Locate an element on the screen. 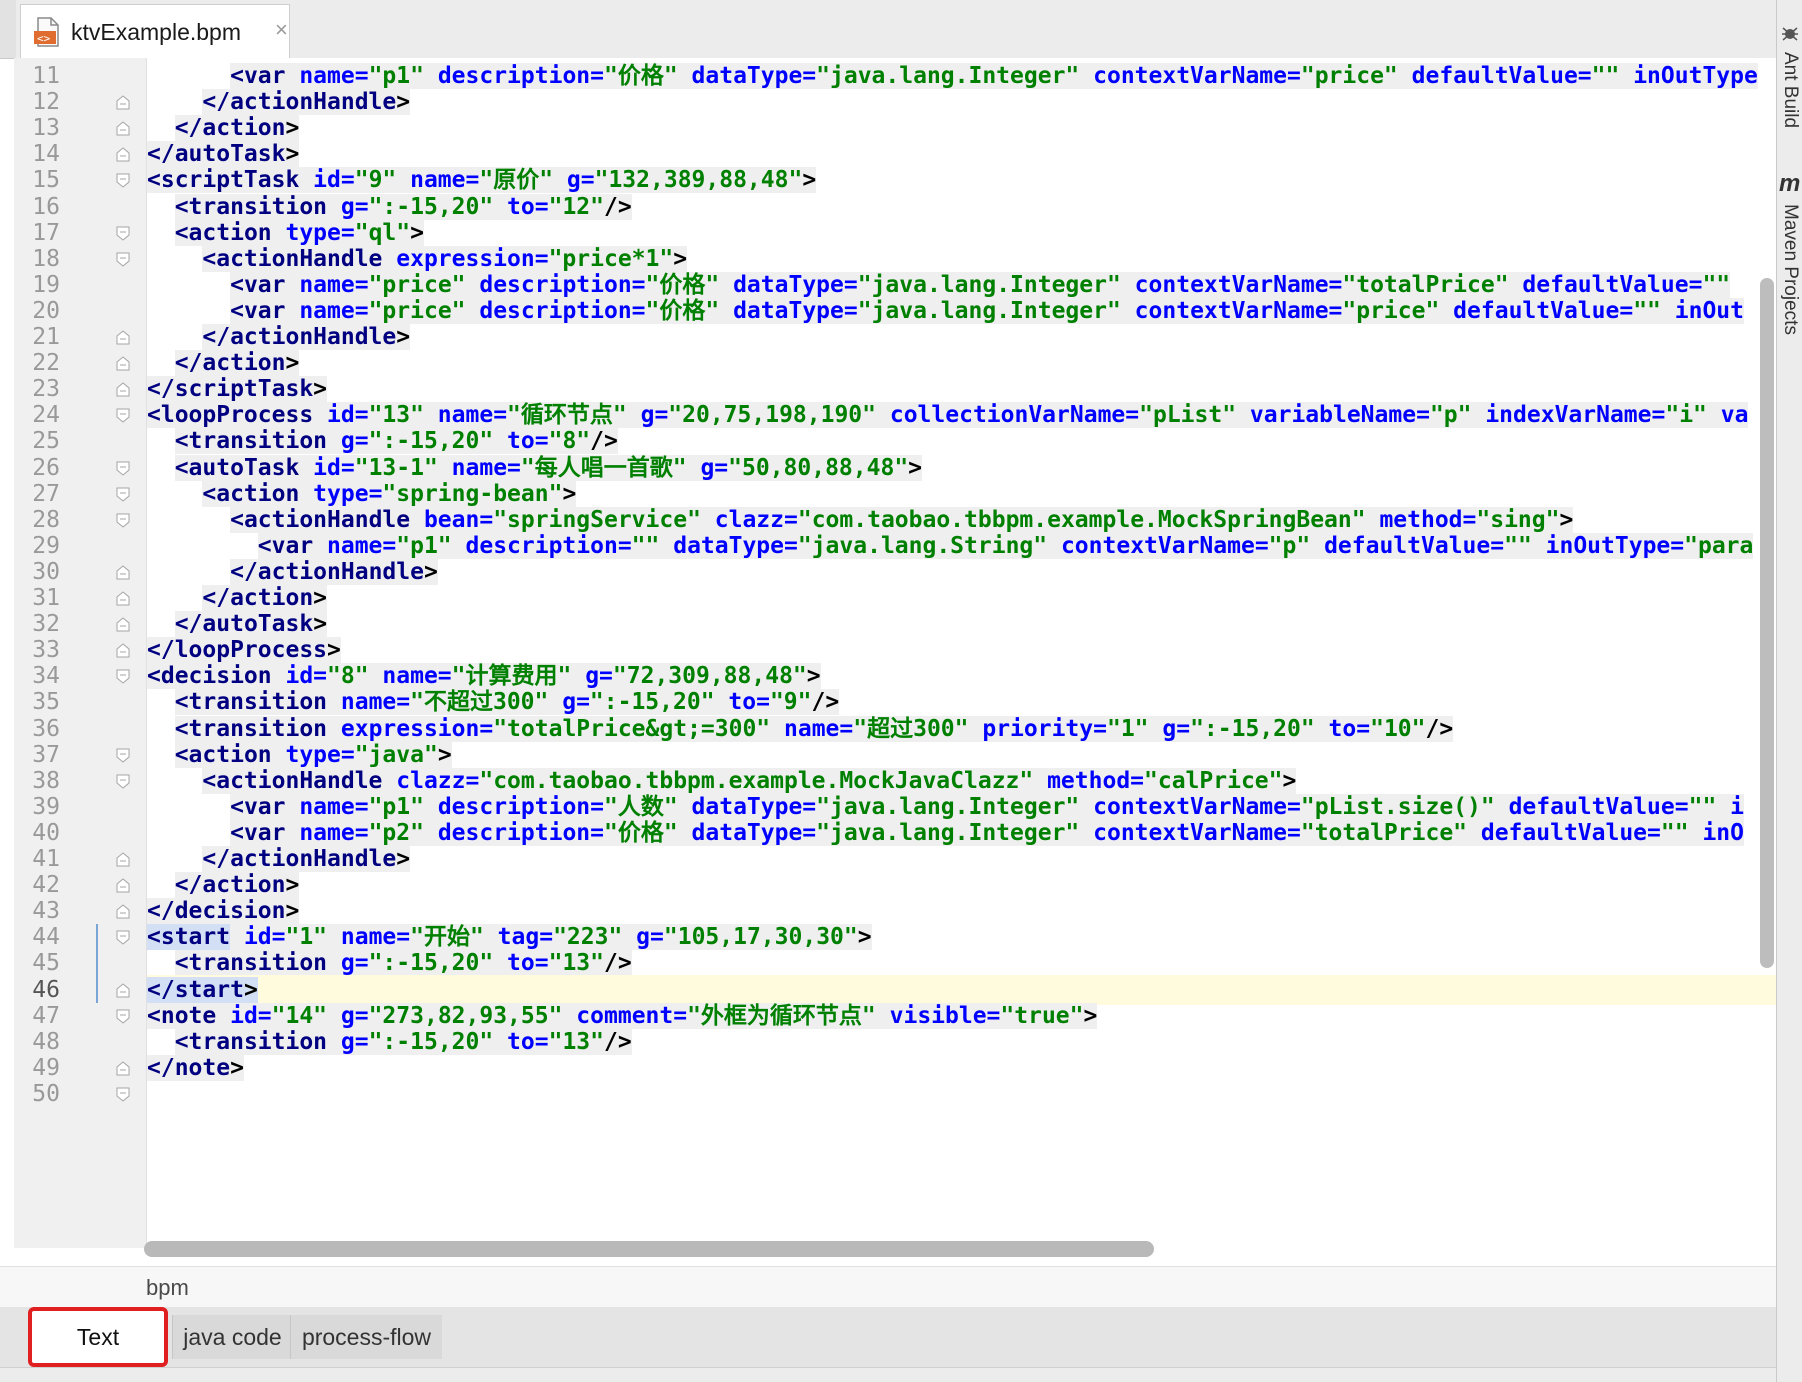  code-token: "price" is located at coordinates (1391, 310).